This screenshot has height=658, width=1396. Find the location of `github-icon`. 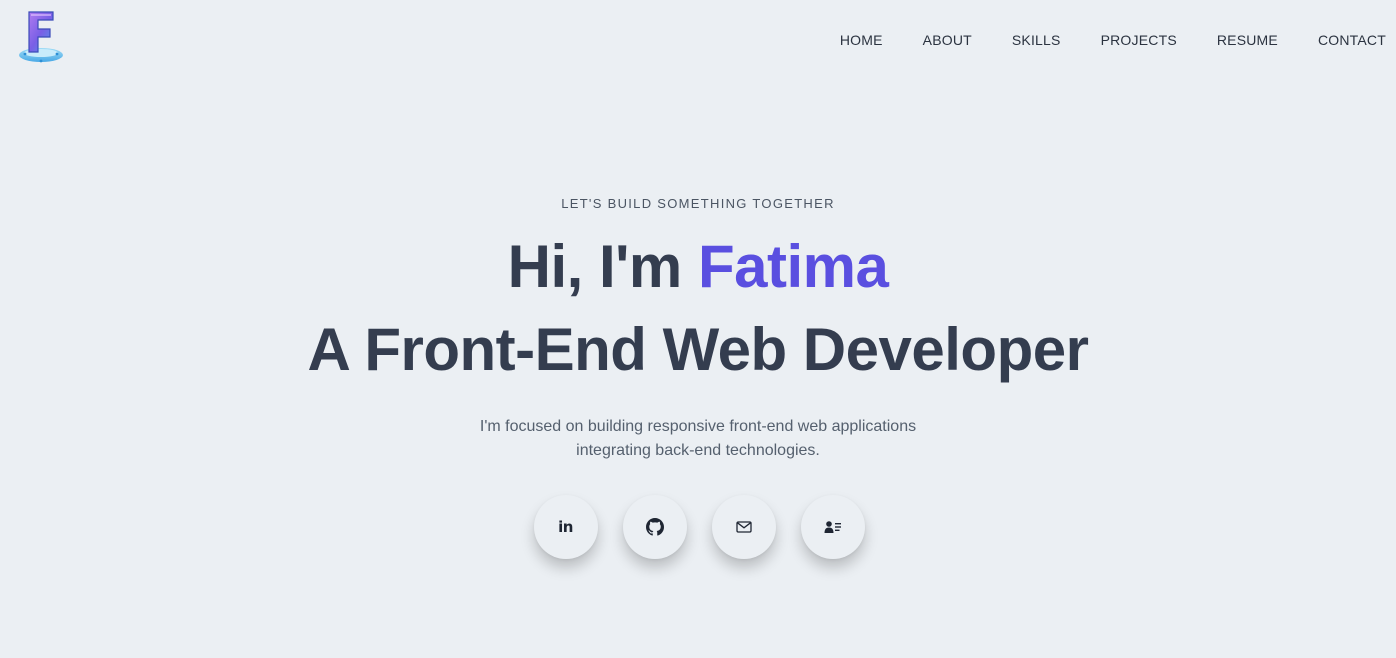

github-icon is located at coordinates (654, 527).